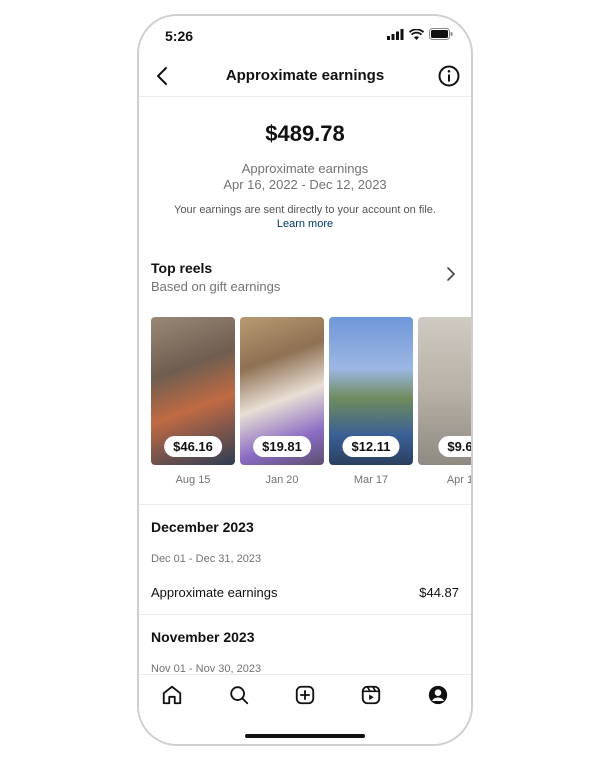 This screenshot has height=760, width=608. Describe the element at coordinates (193, 480) in the screenshot. I see `reel-date: Aug 15` at that location.